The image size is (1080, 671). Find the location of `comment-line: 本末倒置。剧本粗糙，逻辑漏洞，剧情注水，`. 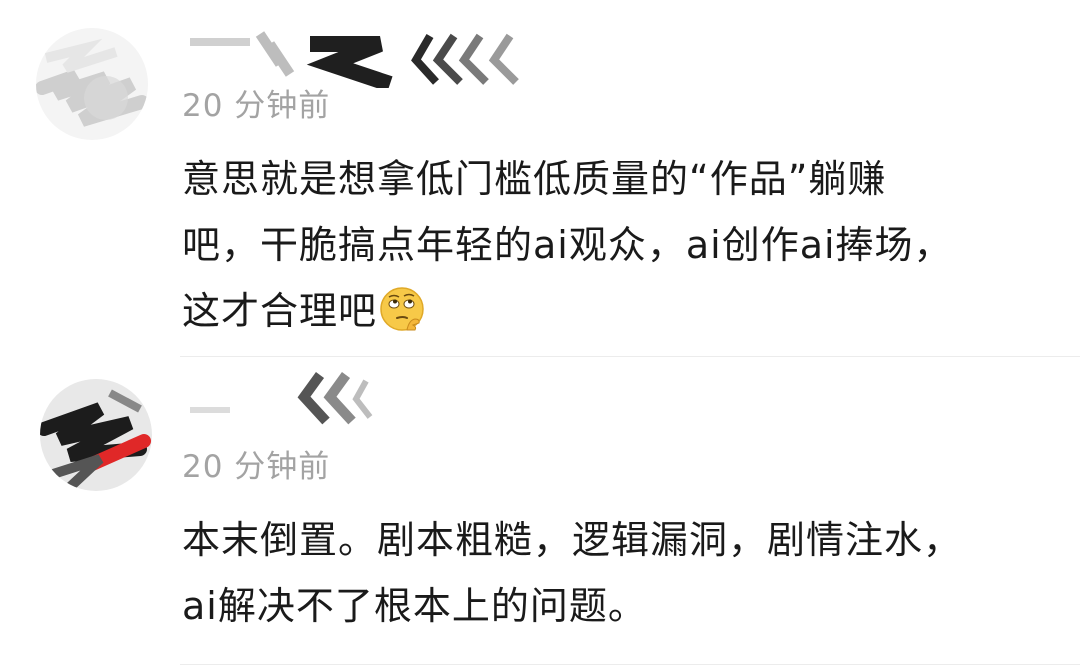

comment-line: 本末倒置。剧本粗糙，逻辑漏洞，剧情注水， is located at coordinates (572, 540).